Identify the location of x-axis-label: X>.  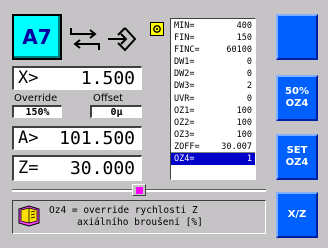
(28, 78).